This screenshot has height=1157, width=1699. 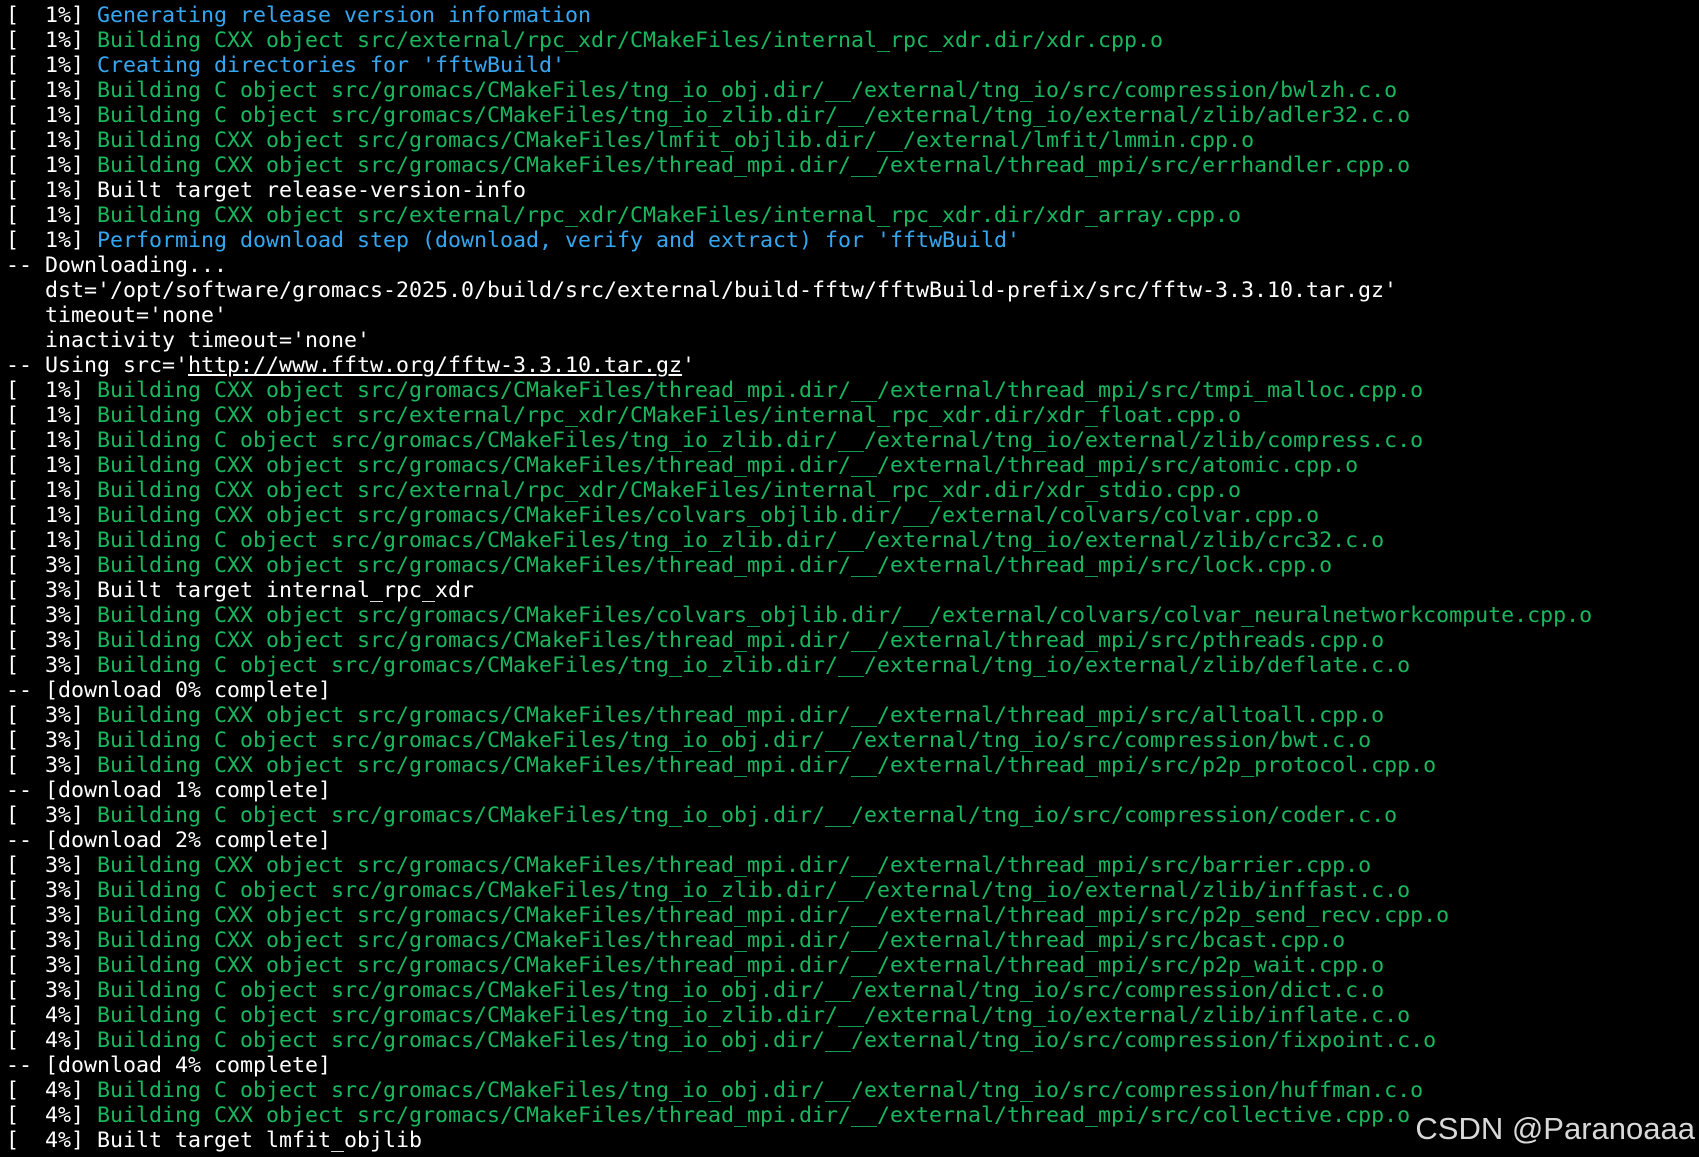 What do you see at coordinates (1555, 1128) in the screenshot?
I see `watermark: CSDN @Paranoaaa` at bounding box center [1555, 1128].